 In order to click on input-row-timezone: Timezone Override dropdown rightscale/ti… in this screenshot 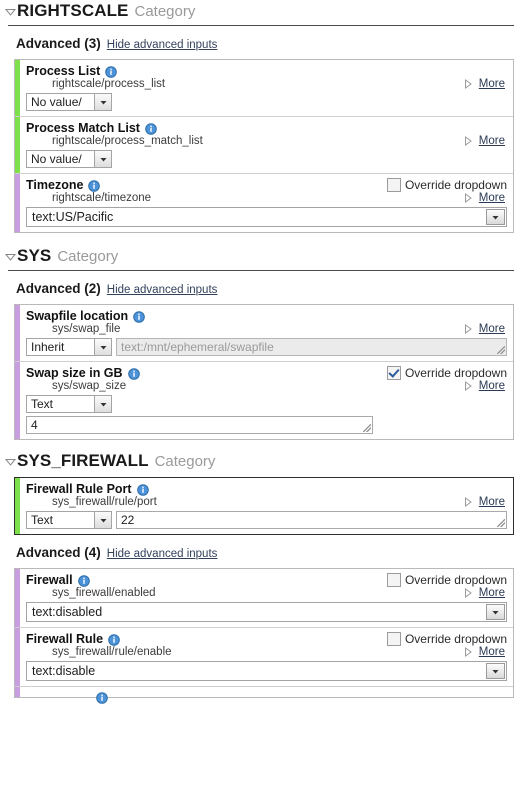, I will do `click(264, 203)`.